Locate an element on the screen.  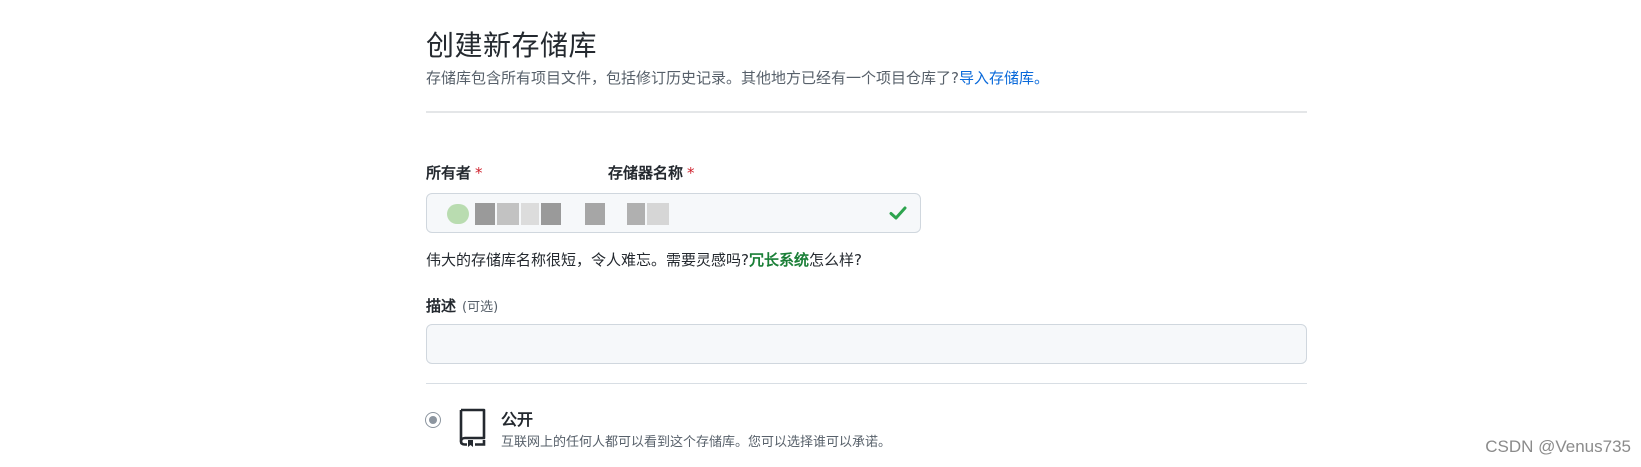
header-divider is located at coordinates (866, 112).